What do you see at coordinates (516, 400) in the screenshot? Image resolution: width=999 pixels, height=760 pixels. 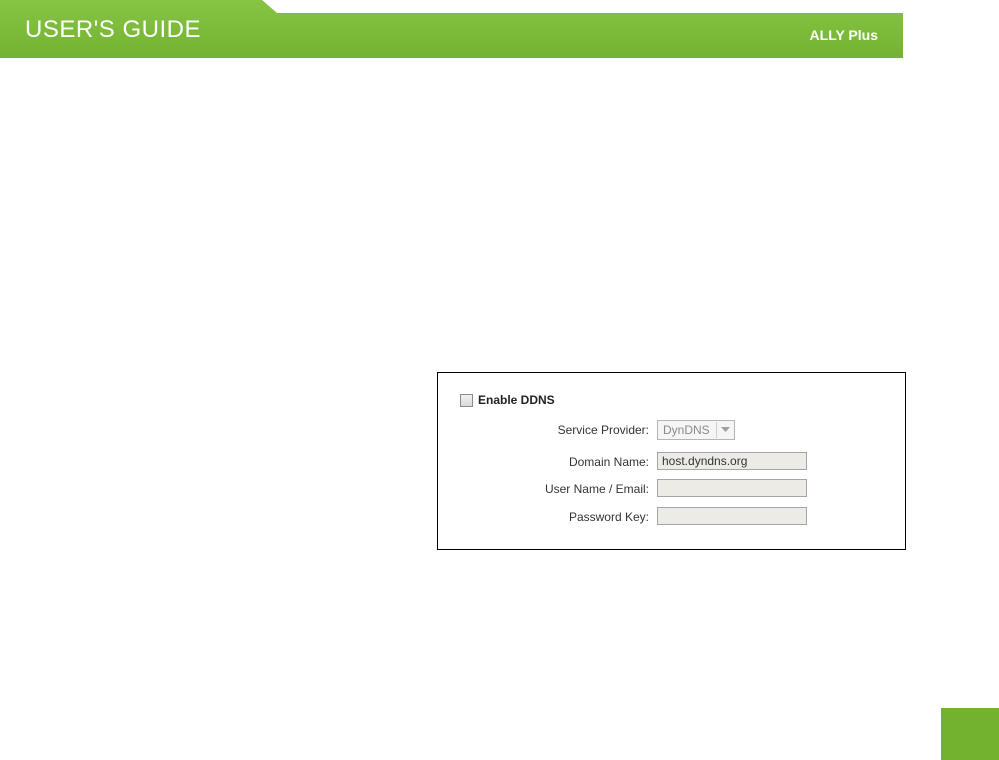 I see `enable-ddns-label: Enable DDNS` at bounding box center [516, 400].